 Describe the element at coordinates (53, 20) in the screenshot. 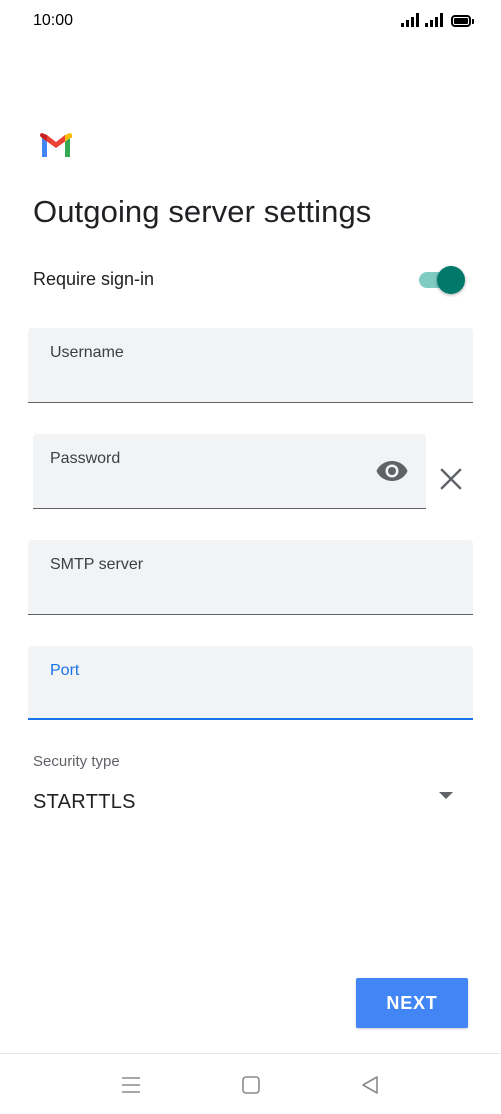

I see `status-time: 10:00` at that location.